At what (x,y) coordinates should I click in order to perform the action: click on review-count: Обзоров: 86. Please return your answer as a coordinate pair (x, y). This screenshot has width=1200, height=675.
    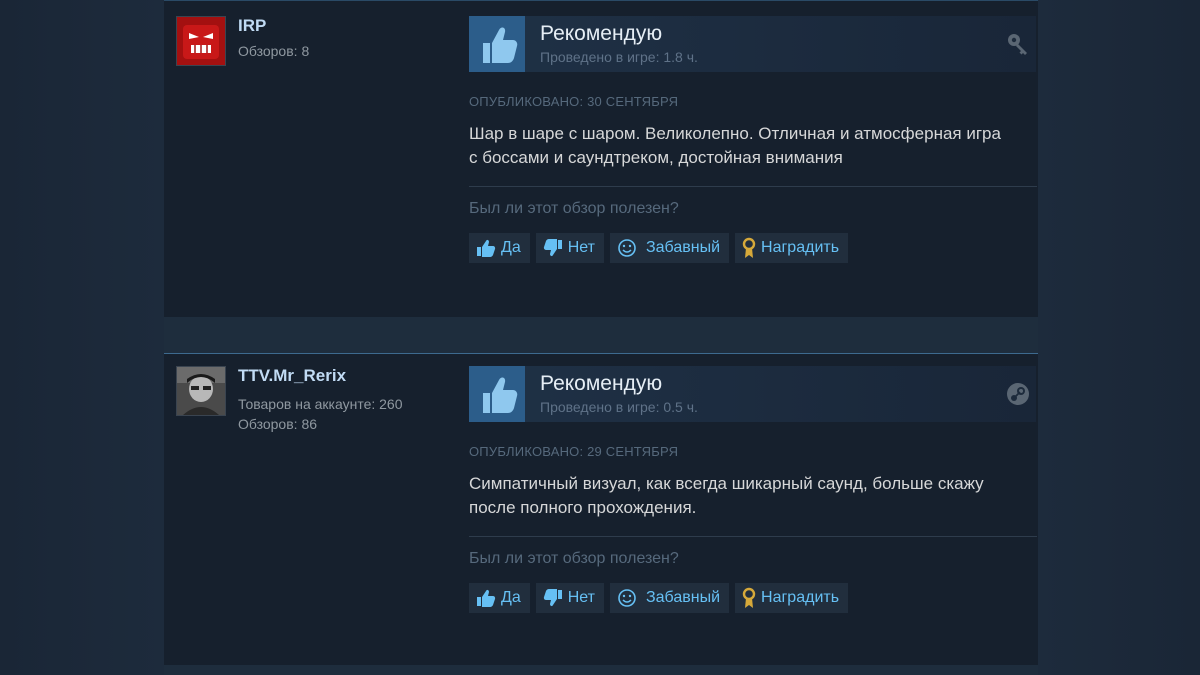
    Looking at the image, I should click on (277, 424).